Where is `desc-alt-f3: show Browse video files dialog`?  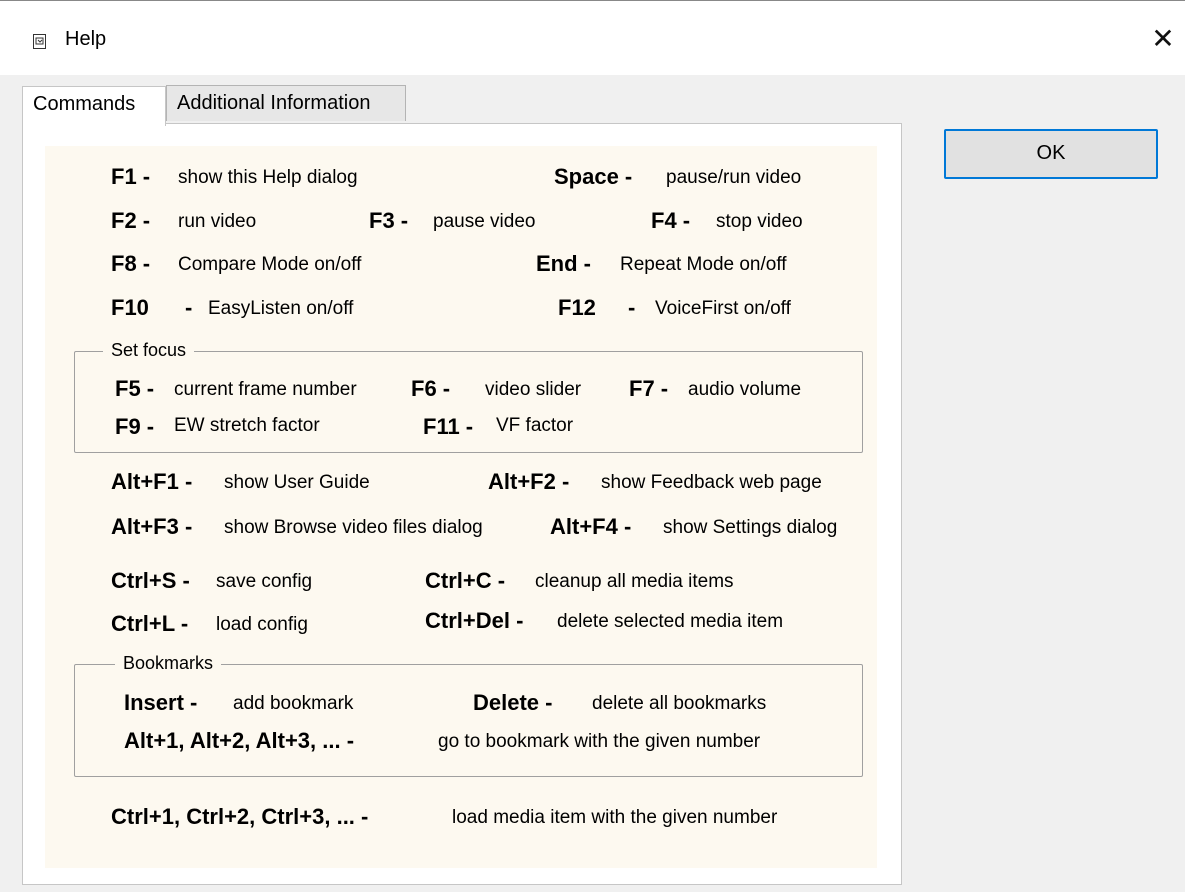
desc-alt-f3: show Browse video files dialog is located at coordinates (353, 527).